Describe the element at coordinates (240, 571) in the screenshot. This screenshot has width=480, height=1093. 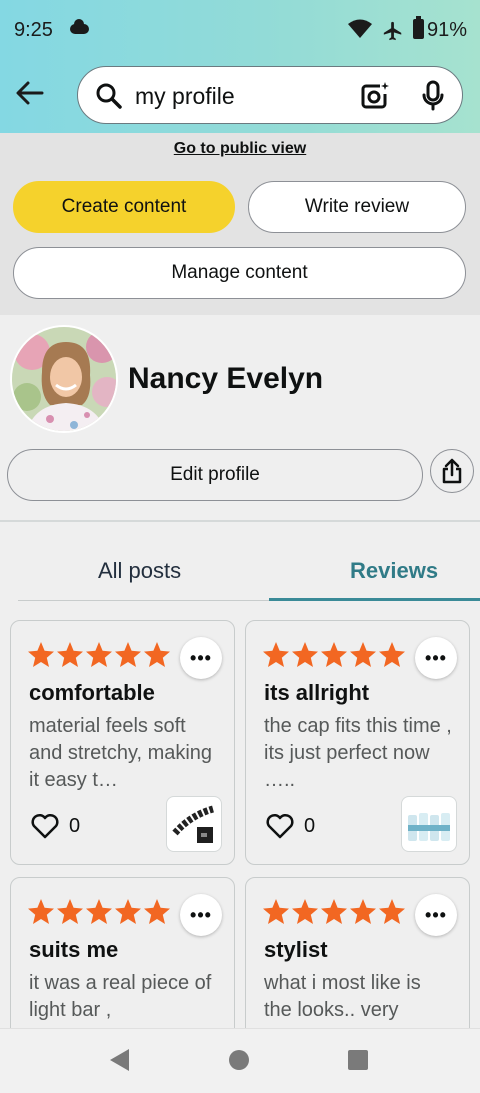
I see `profile-tabs: All posts Reviews` at that location.